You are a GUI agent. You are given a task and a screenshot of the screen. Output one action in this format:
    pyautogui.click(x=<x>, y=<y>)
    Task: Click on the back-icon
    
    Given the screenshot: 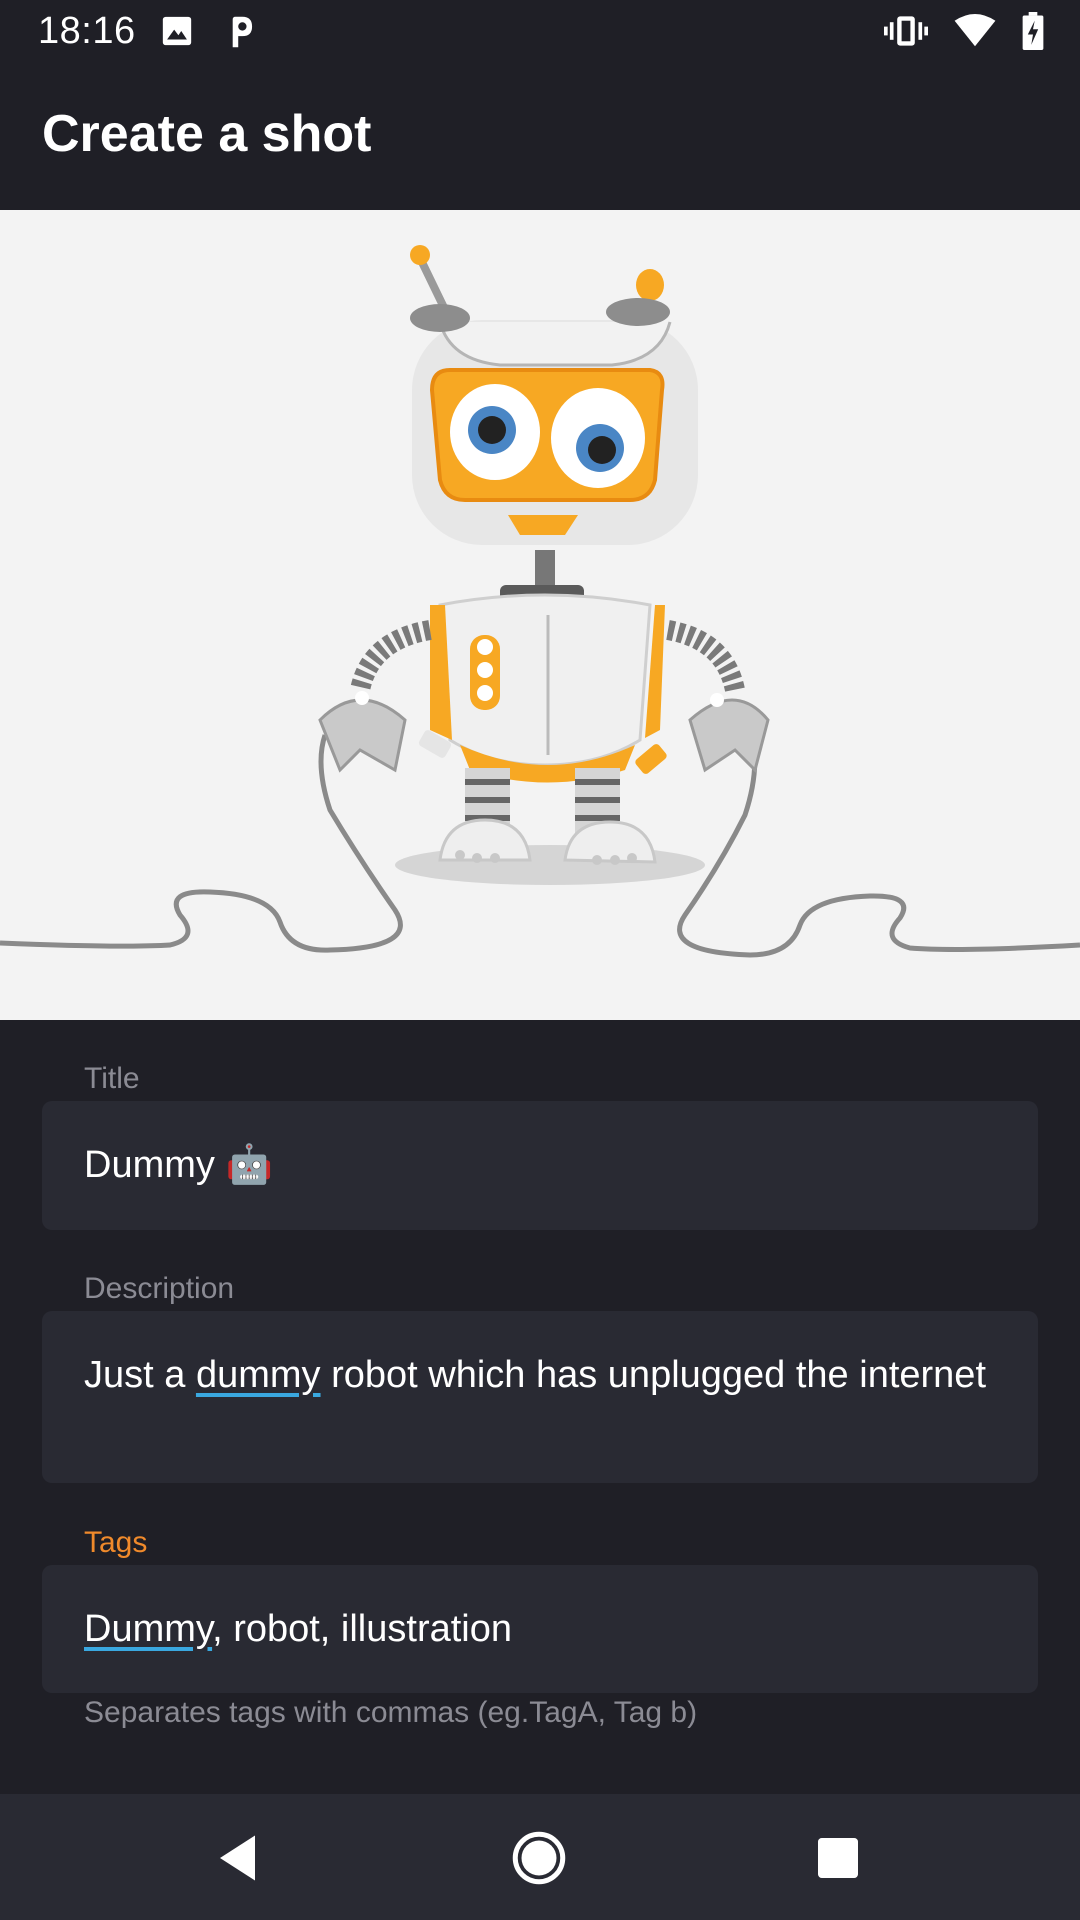 What is the action you would take?
    pyautogui.click(x=240, y=1858)
    